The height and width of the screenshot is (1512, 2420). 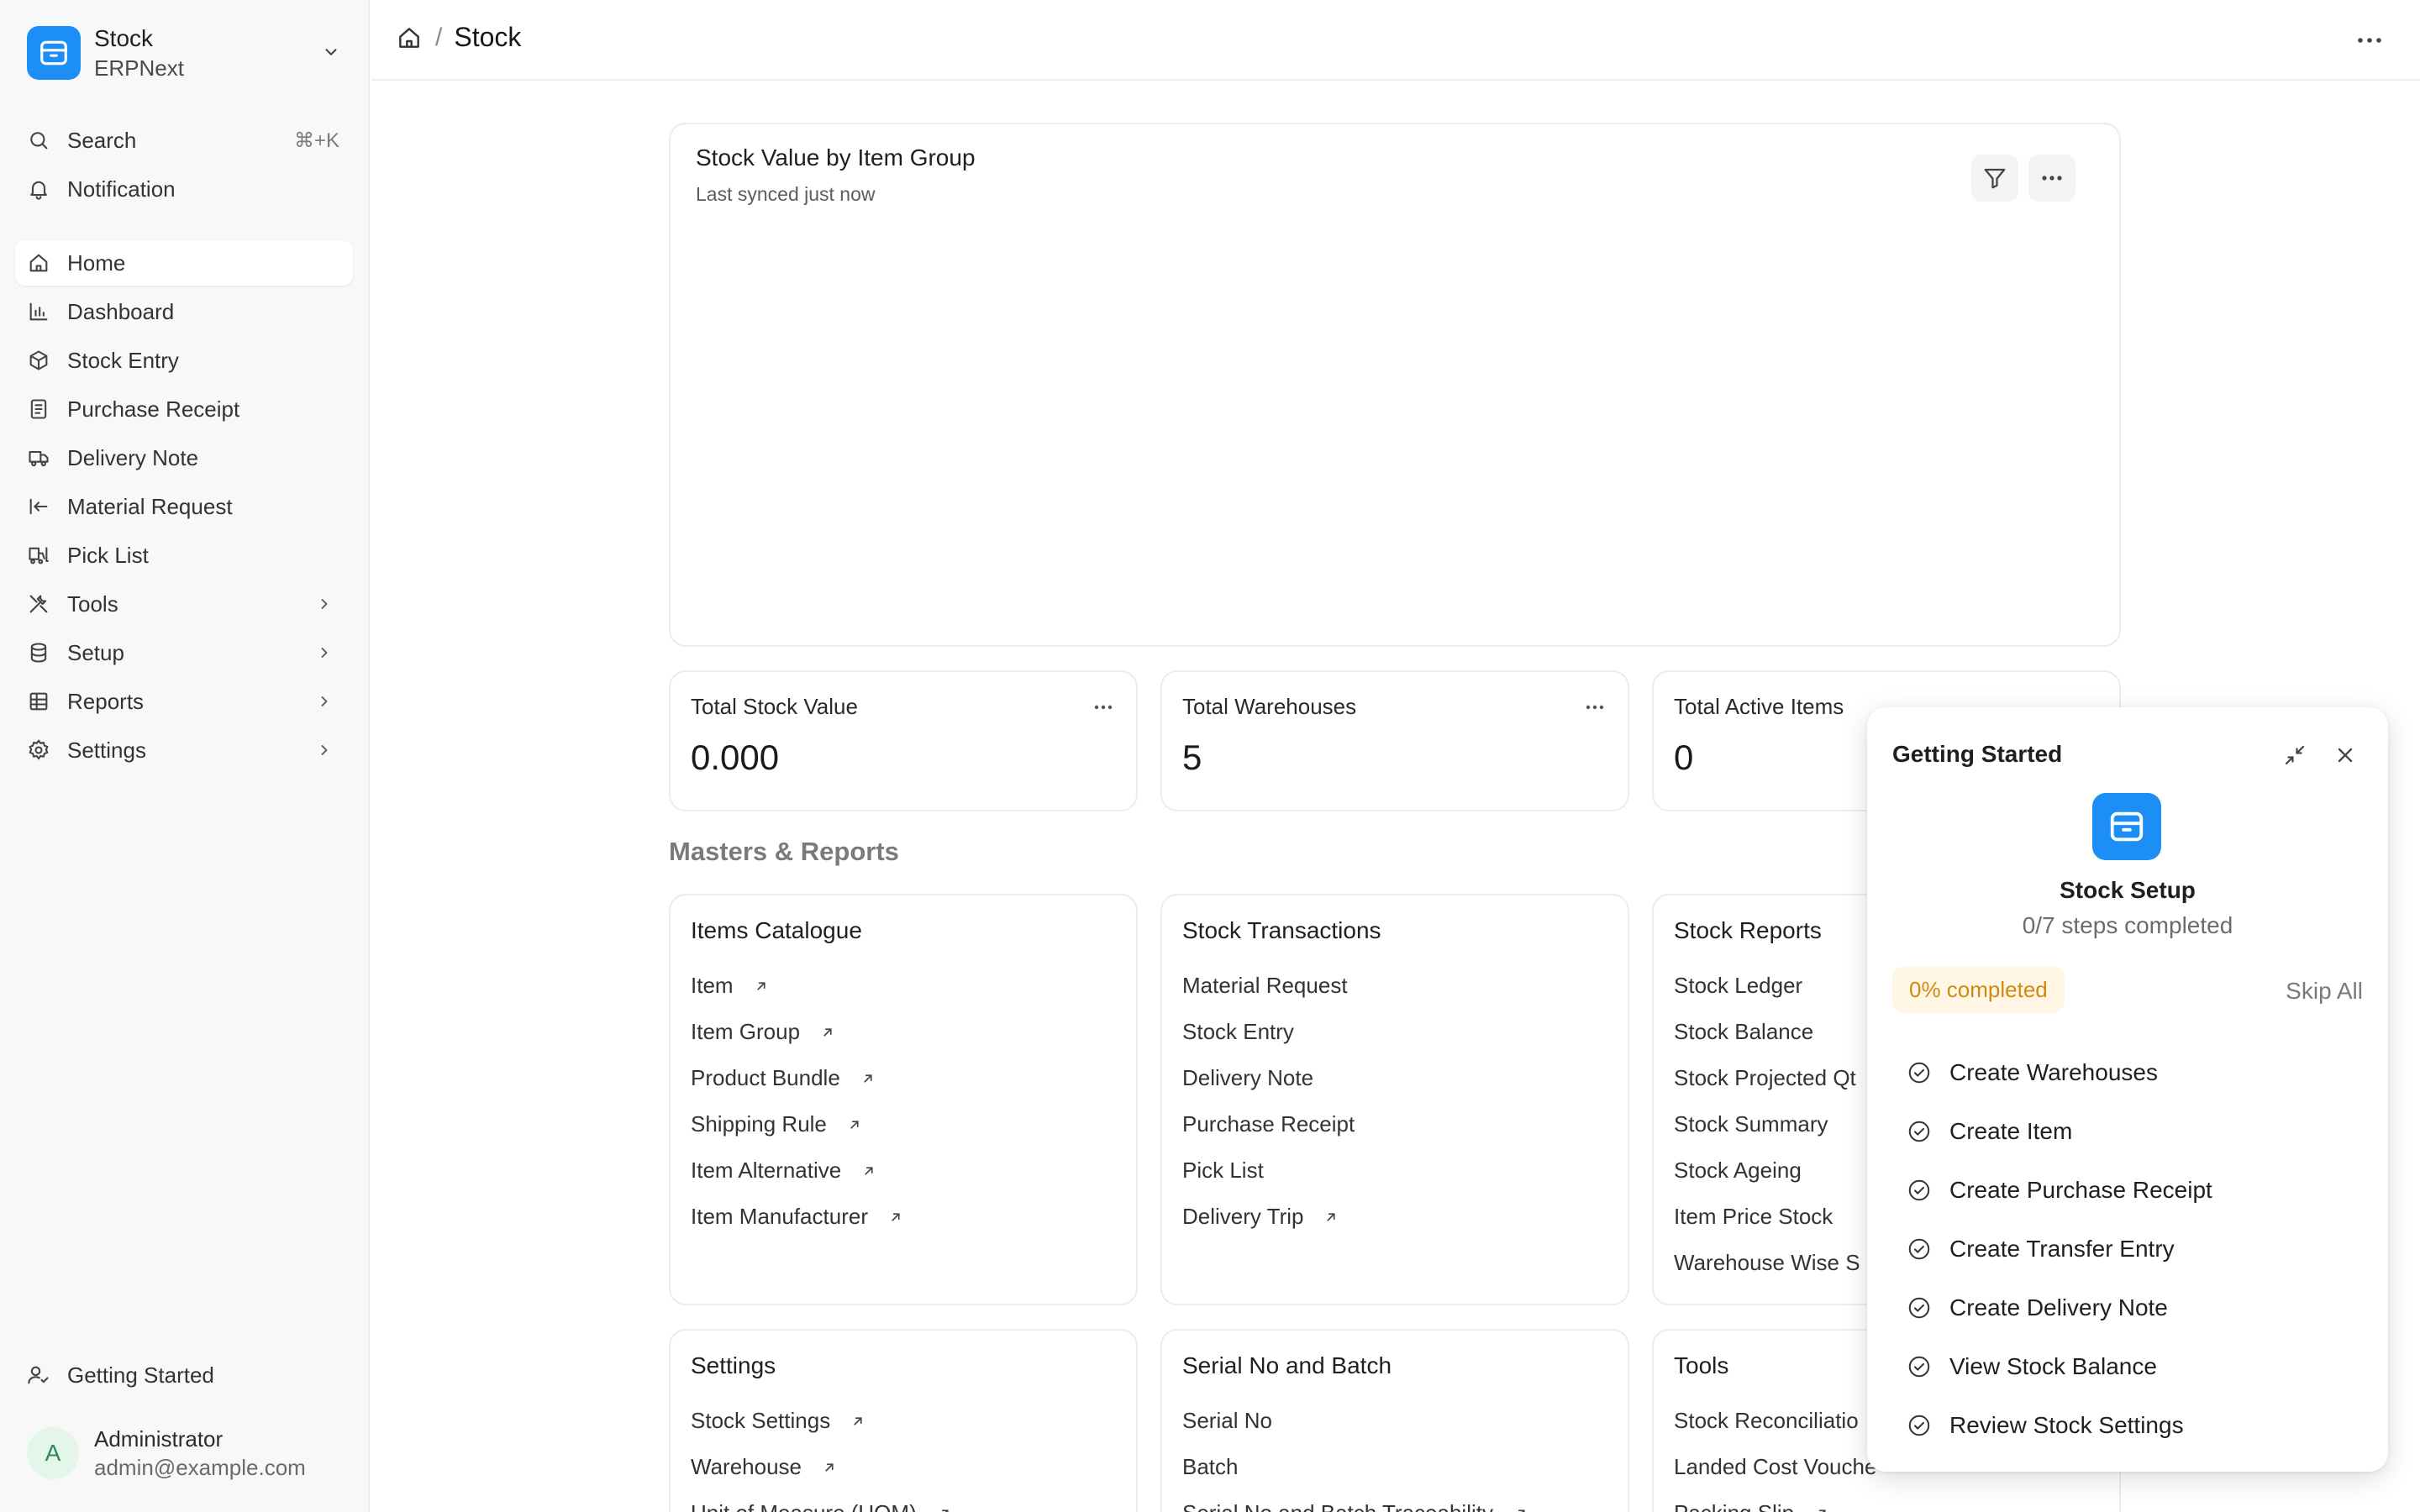 I want to click on sidebar-item-reports: Reports, so click(x=184, y=701).